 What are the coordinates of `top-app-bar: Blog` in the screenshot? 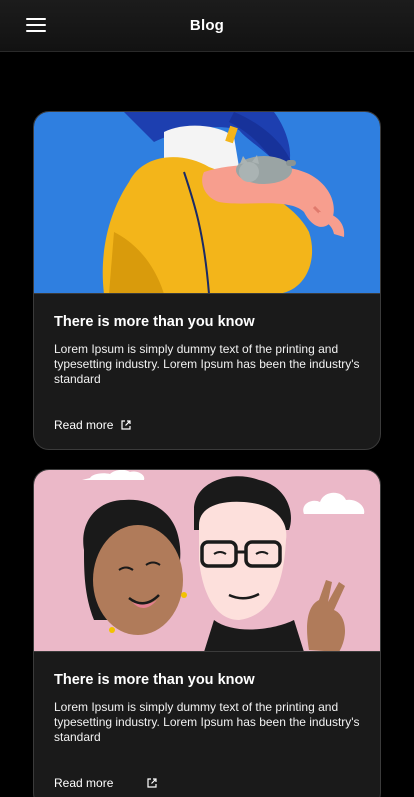 It's located at (207, 26).